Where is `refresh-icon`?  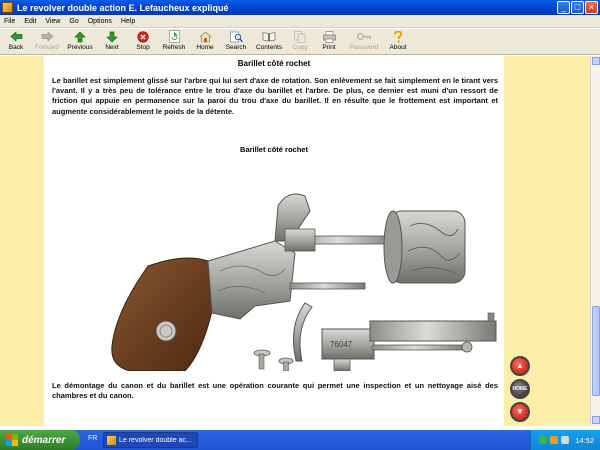 refresh-icon is located at coordinates (174, 36).